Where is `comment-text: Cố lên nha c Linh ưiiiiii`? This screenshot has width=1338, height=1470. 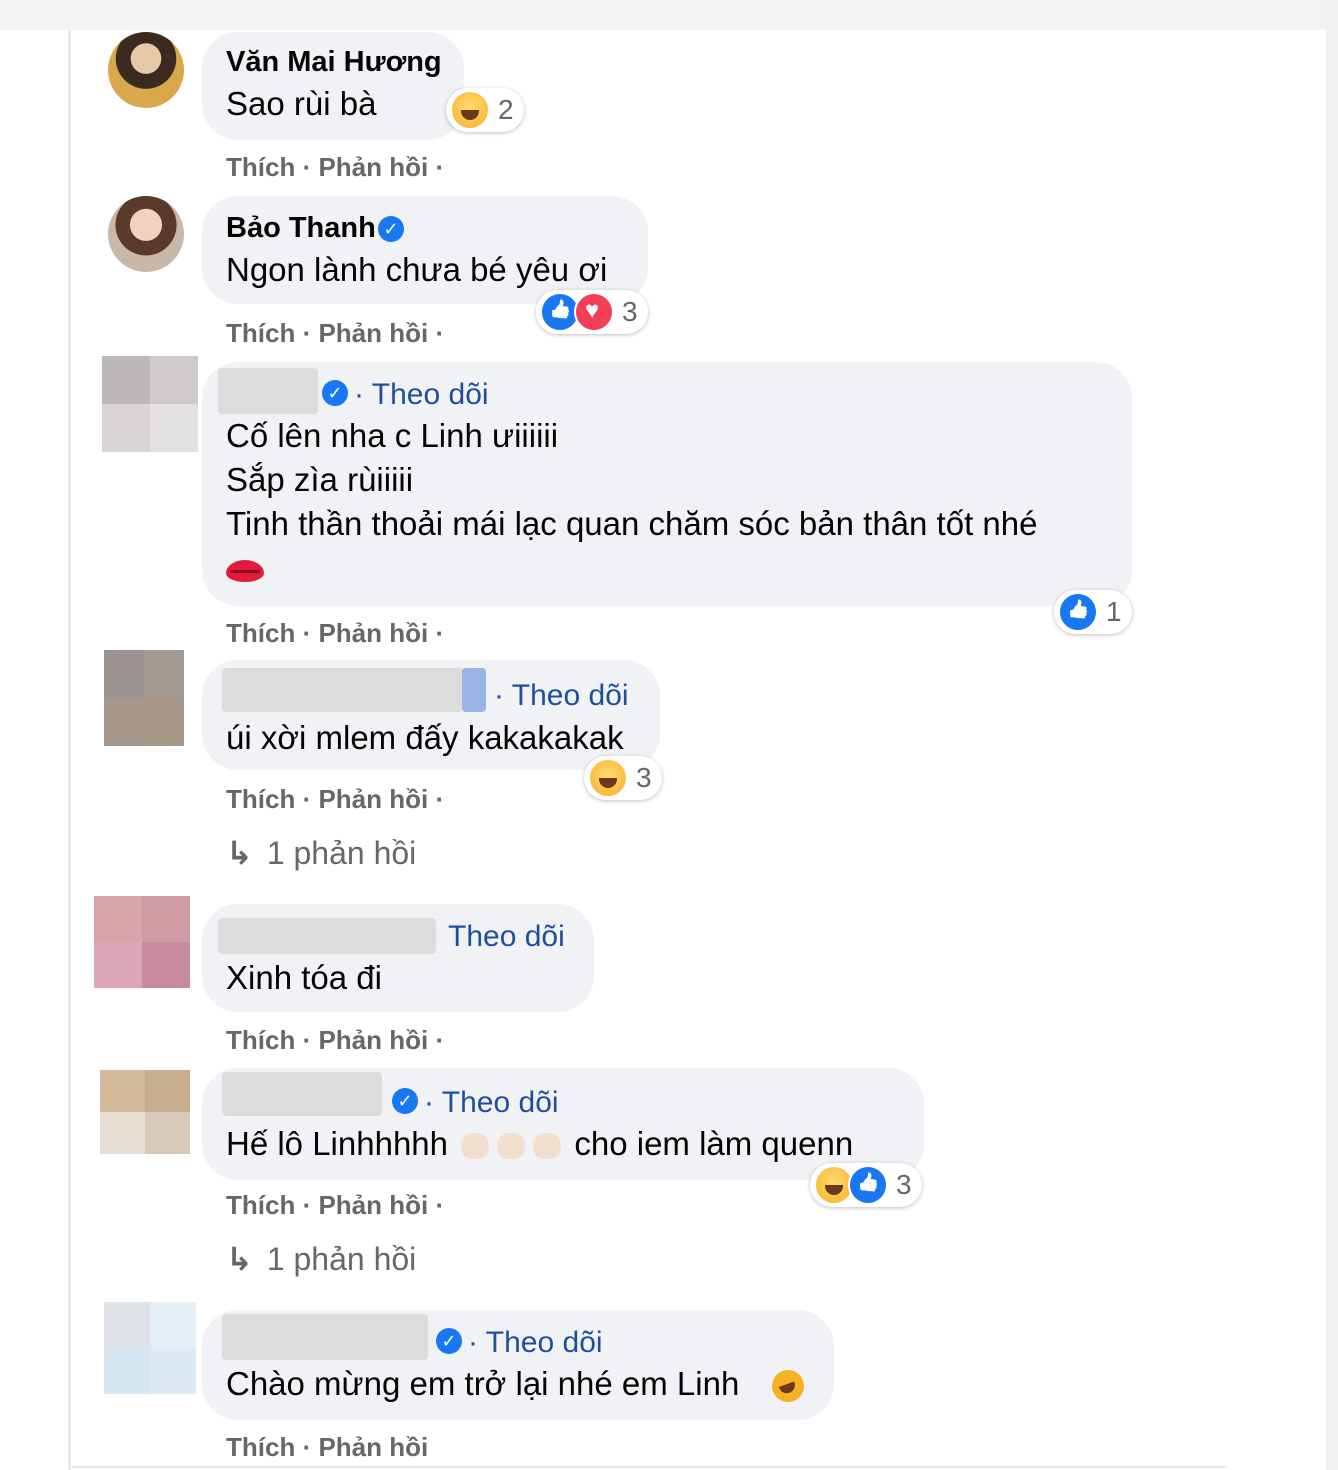 comment-text: Cố lên nha c Linh ưiiiiii is located at coordinates (392, 435).